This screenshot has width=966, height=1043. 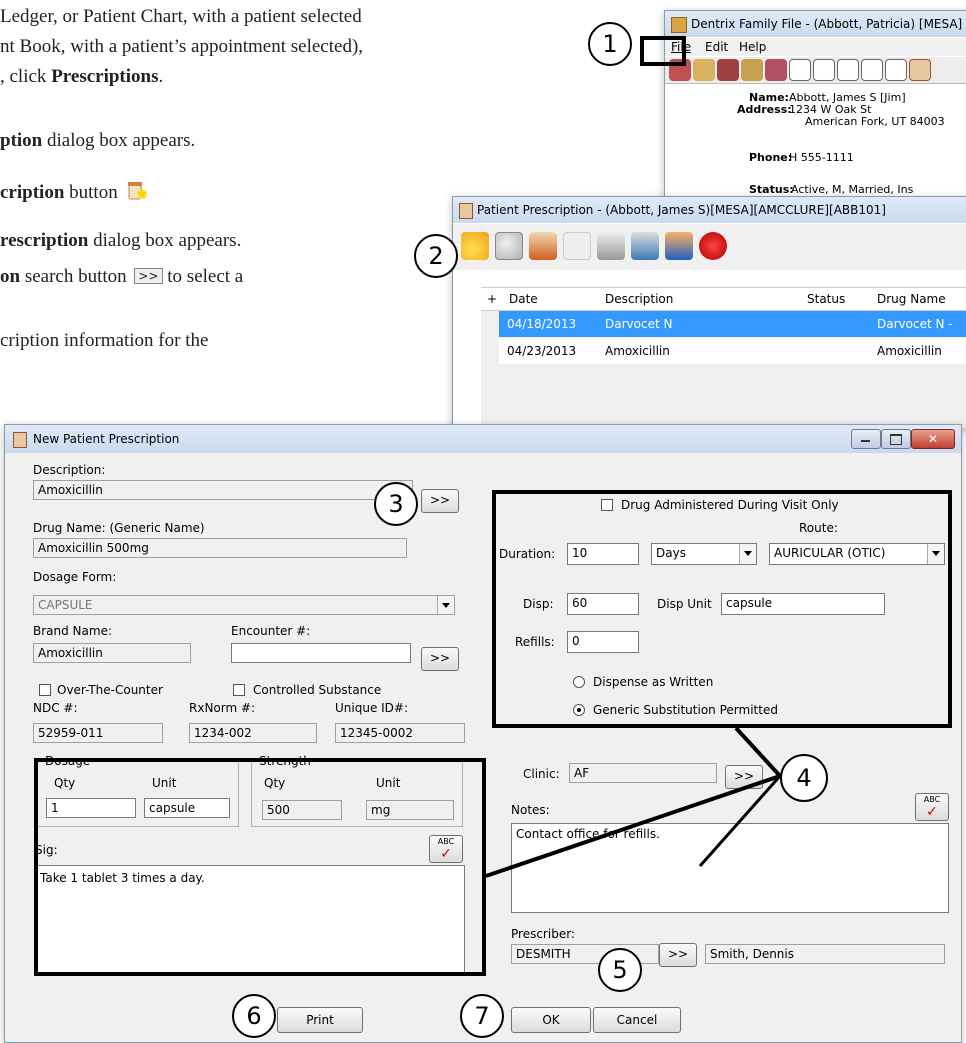 I want to click on callout-4: 4, so click(x=804, y=778).